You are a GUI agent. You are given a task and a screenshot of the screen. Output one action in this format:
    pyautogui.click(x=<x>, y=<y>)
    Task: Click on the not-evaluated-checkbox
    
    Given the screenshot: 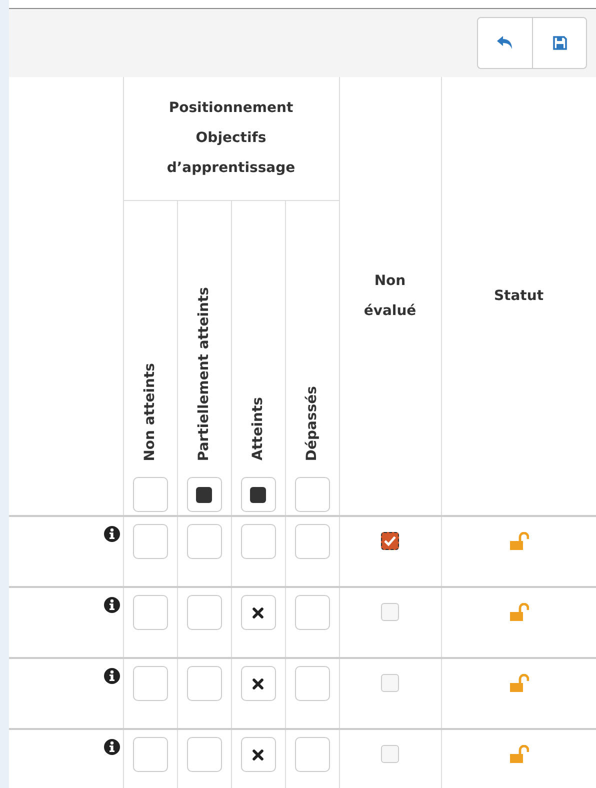 What is the action you would take?
    pyautogui.click(x=390, y=541)
    